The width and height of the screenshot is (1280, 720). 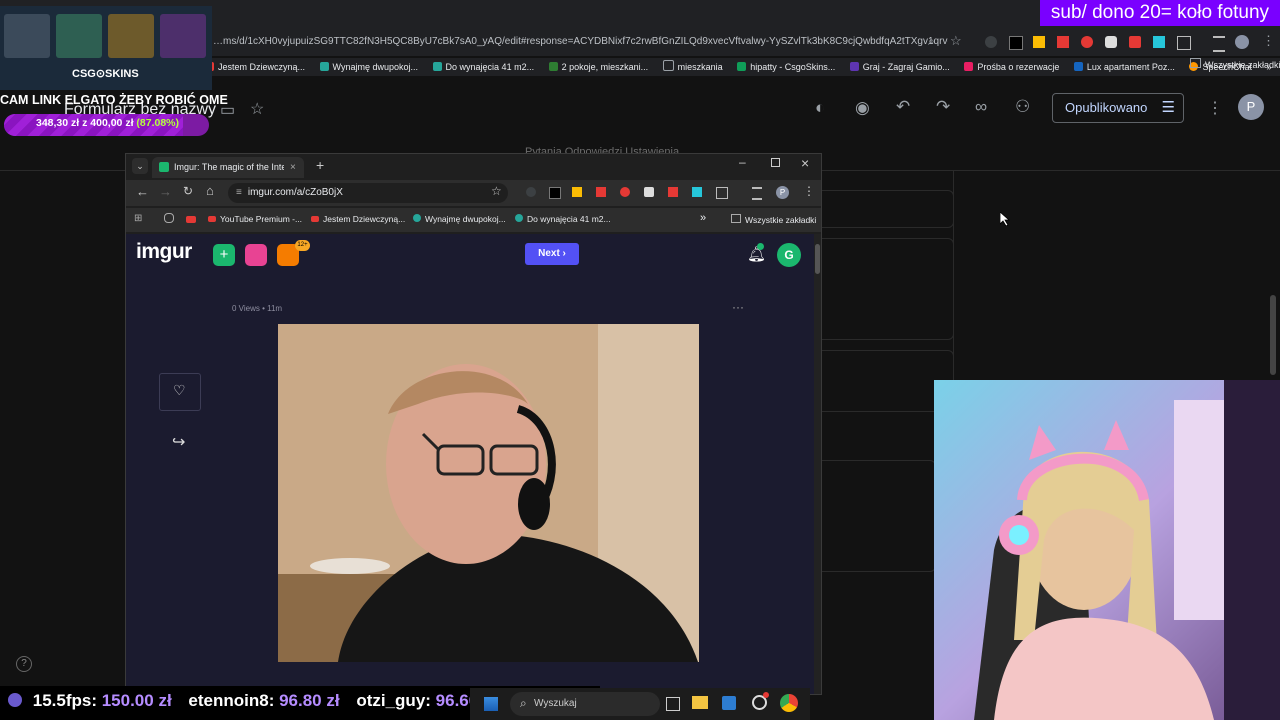 What do you see at coordinates (789, 255) in the screenshot?
I see `user-avatar: G` at bounding box center [789, 255].